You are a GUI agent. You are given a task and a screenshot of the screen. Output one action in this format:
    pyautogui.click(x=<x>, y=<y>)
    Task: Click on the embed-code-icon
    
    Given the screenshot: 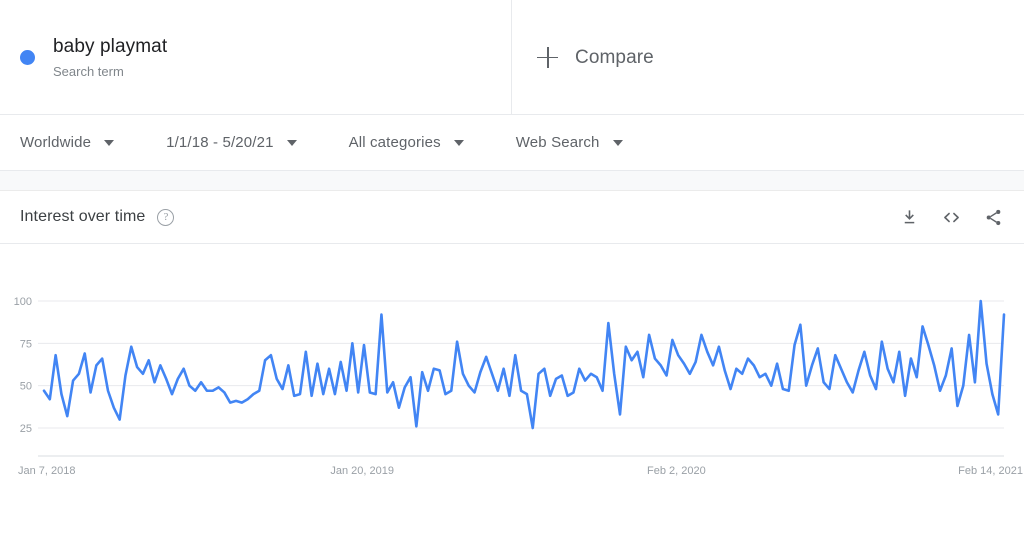 What is the action you would take?
    pyautogui.click(x=951, y=217)
    